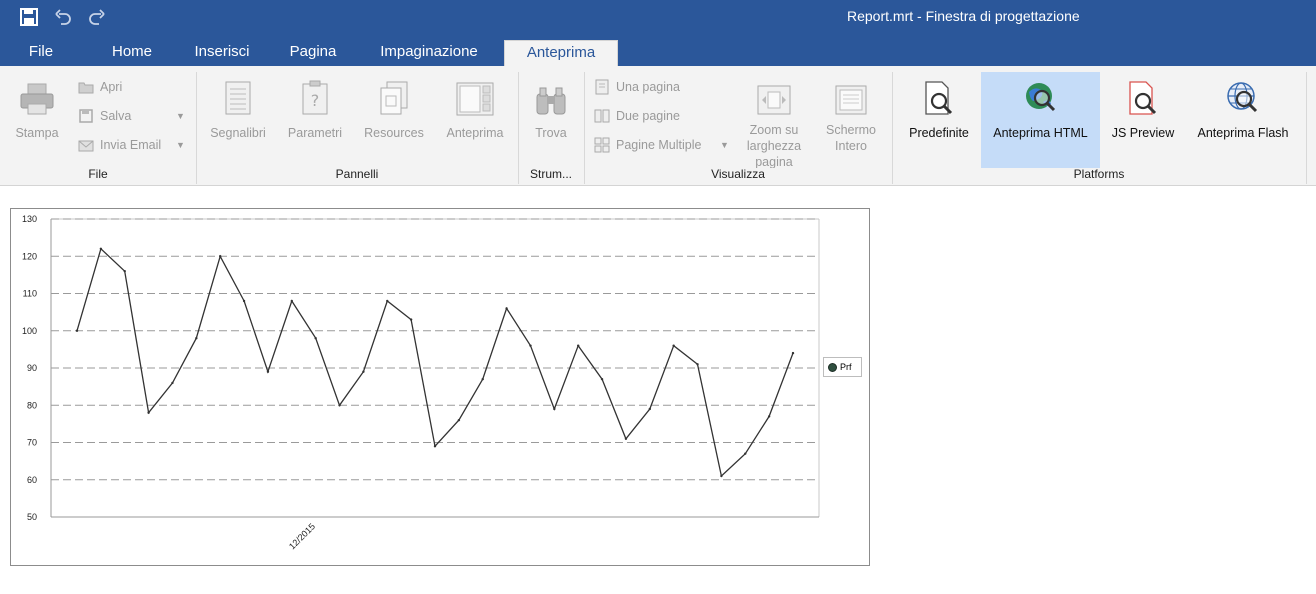  What do you see at coordinates (561, 53) in the screenshot?
I see `tab-anteprima: Anteprima` at bounding box center [561, 53].